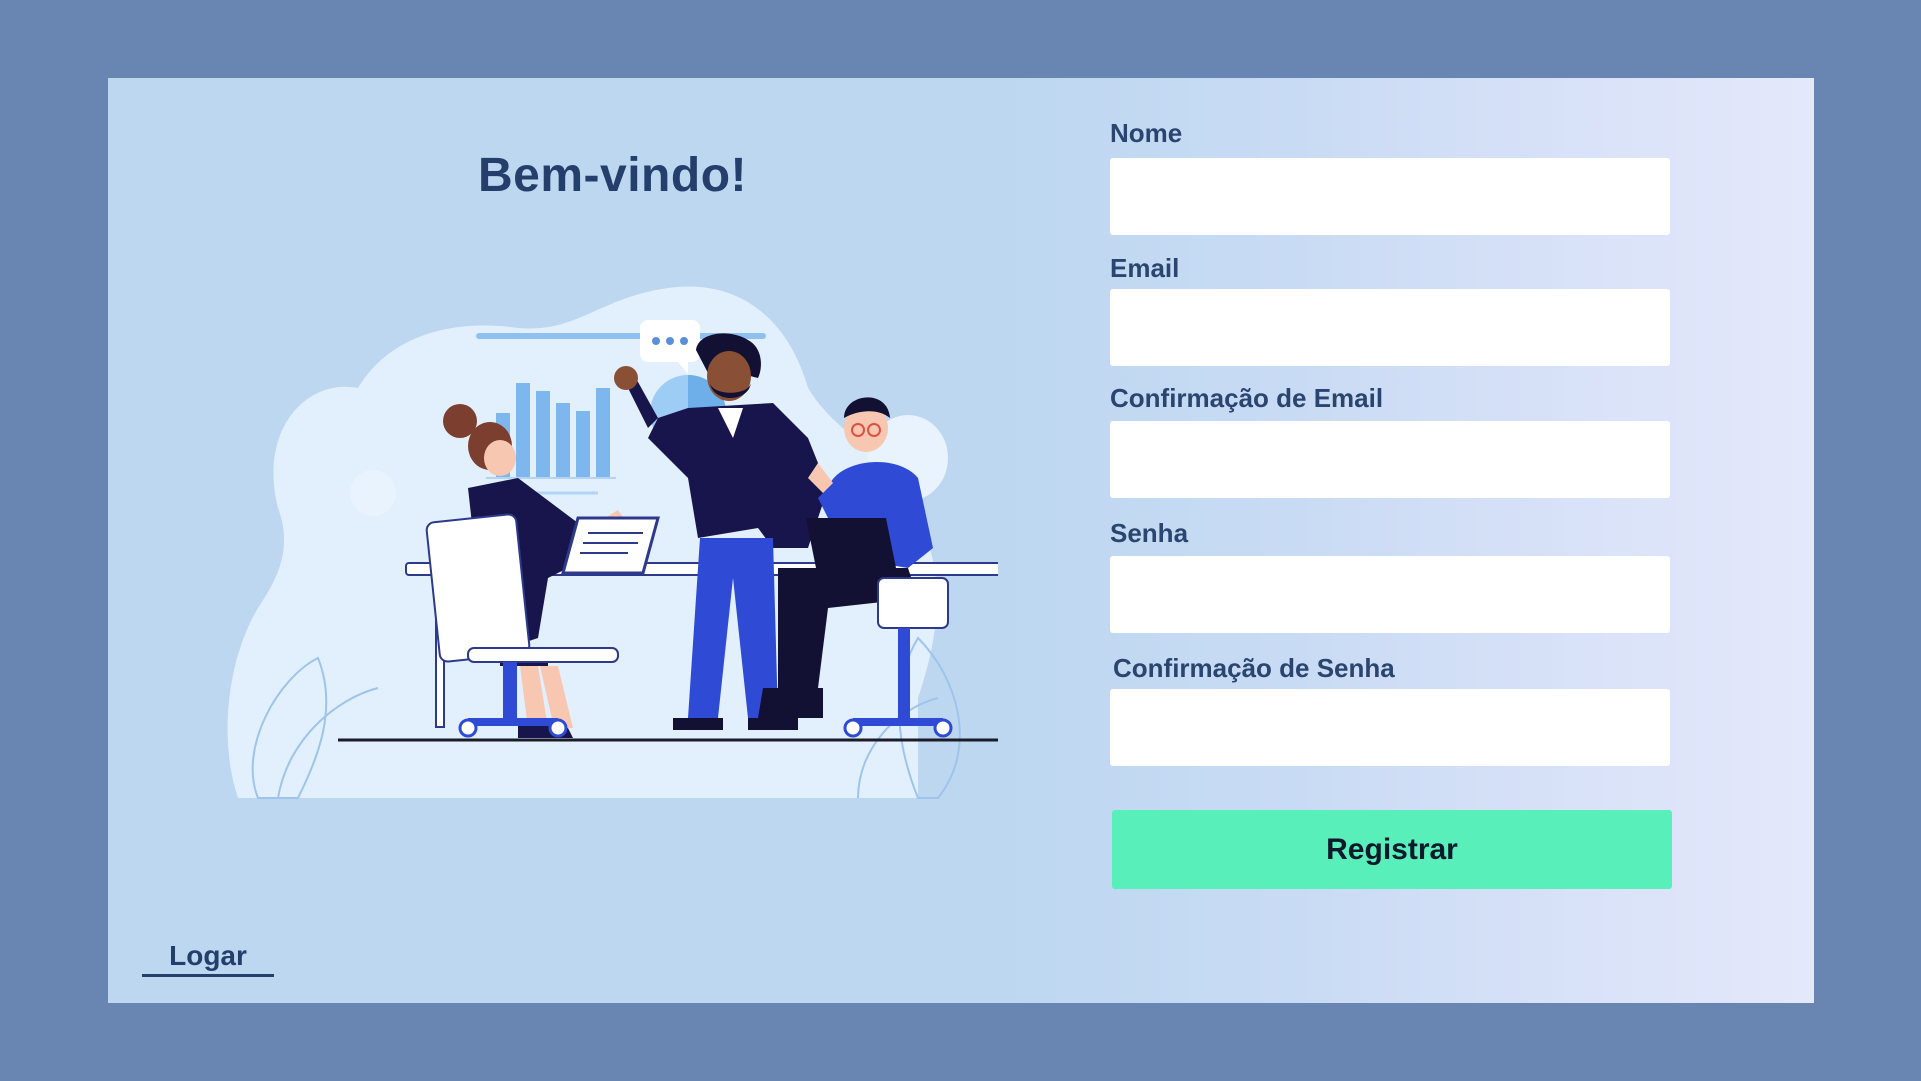  Describe the element at coordinates (1390, 459) in the screenshot. I see `email-confirm-input` at that location.